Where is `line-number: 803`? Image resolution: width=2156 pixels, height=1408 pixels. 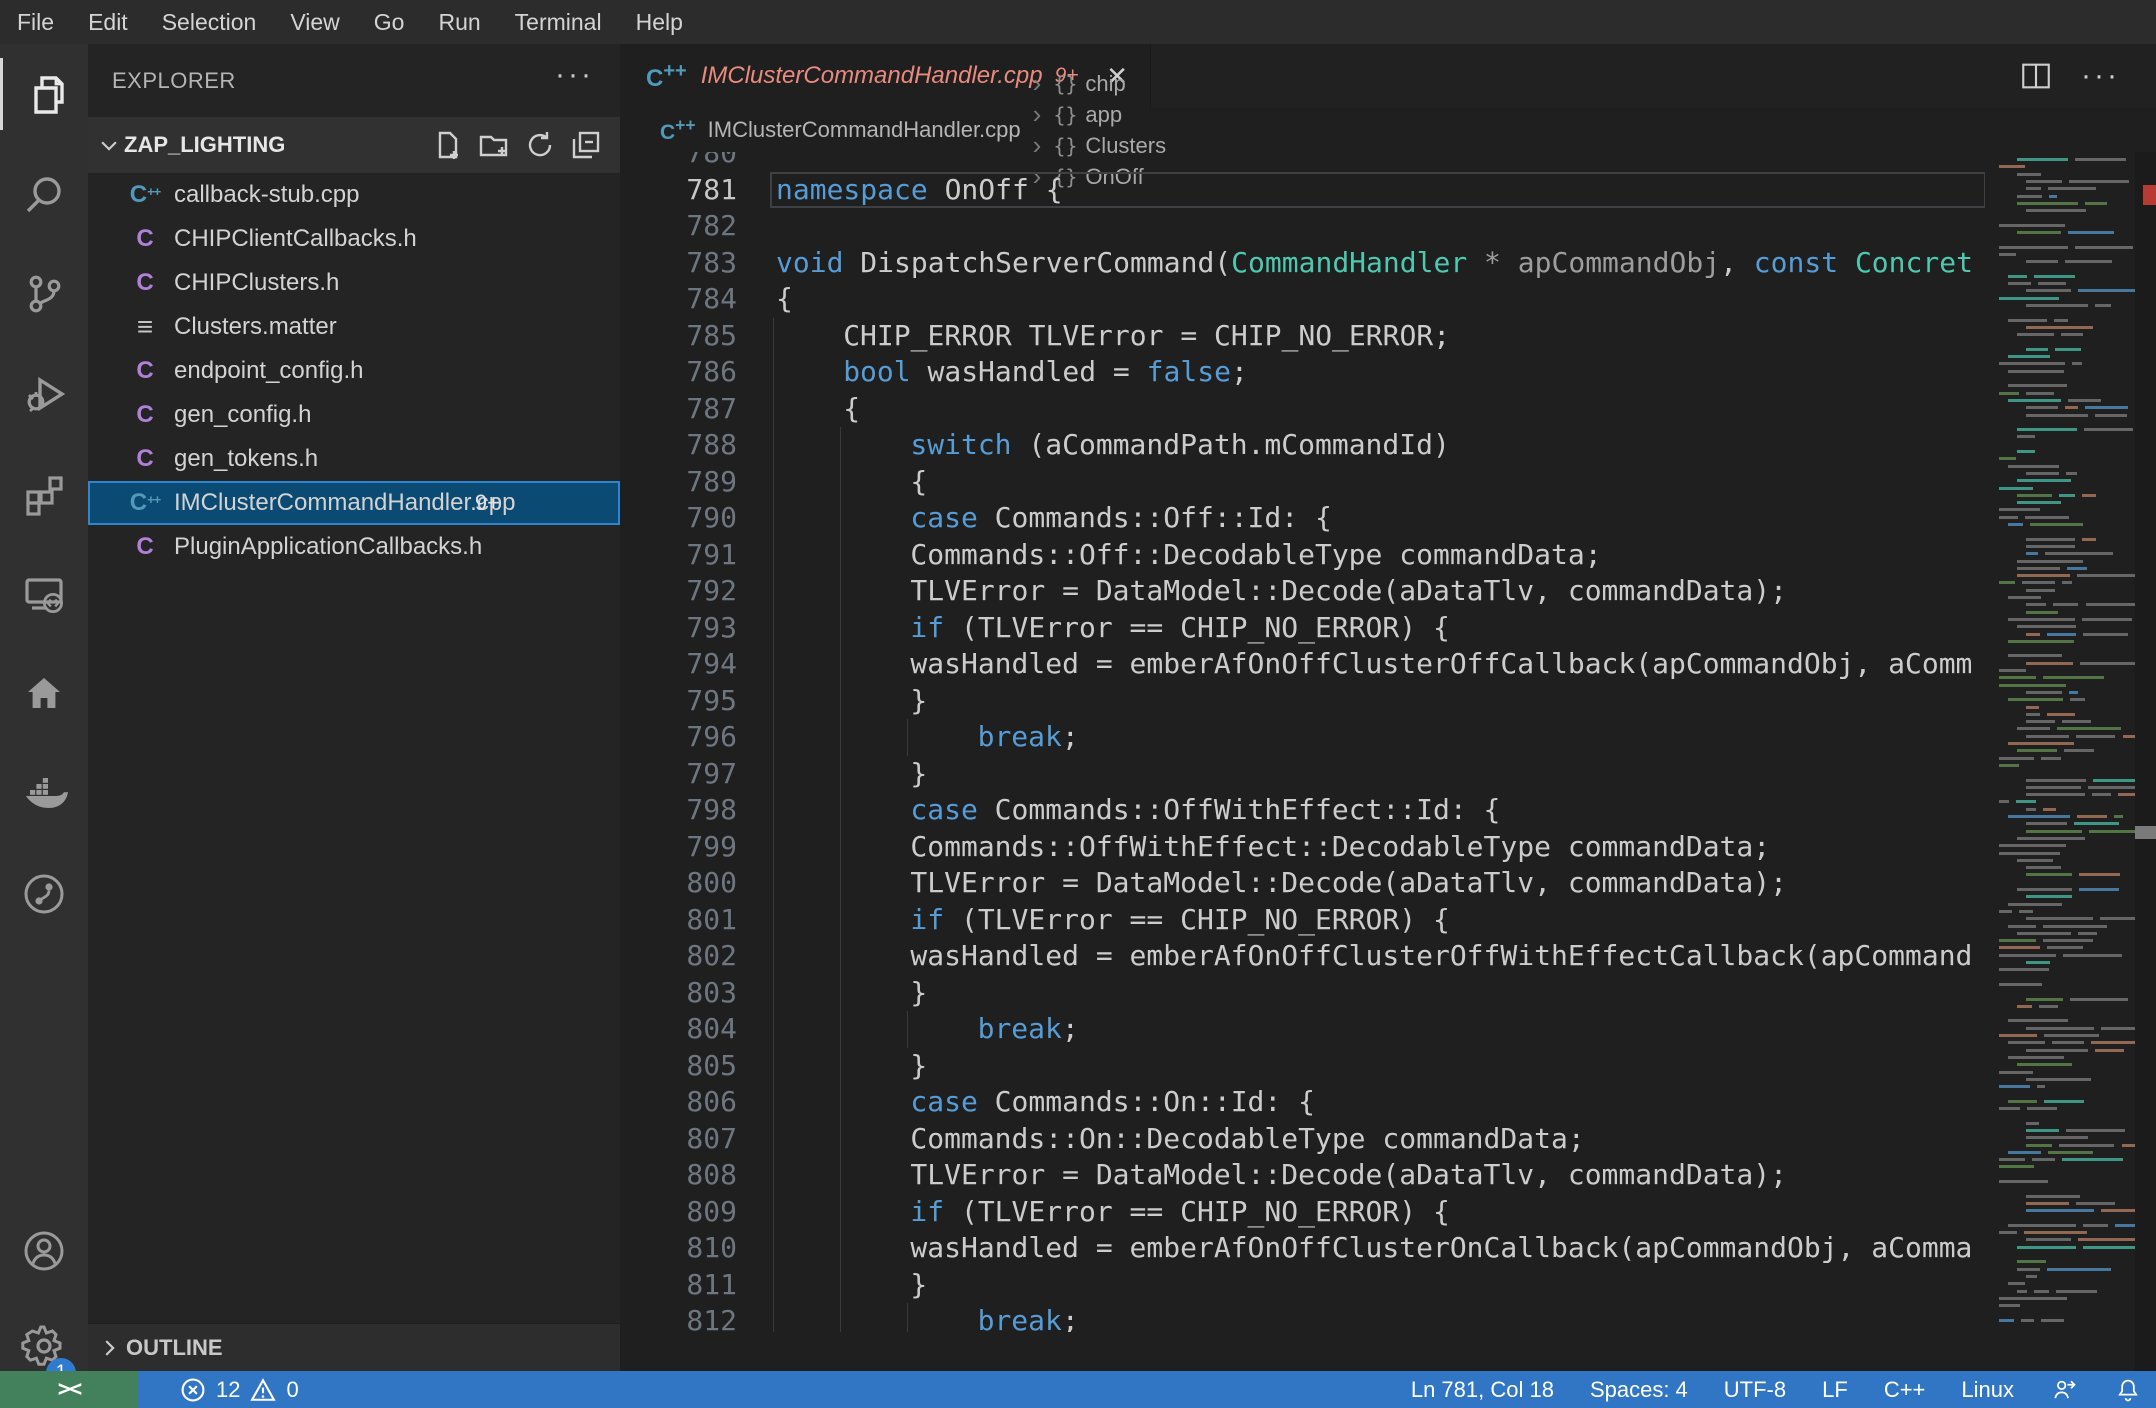 line-number: 803 is located at coordinates (678, 993).